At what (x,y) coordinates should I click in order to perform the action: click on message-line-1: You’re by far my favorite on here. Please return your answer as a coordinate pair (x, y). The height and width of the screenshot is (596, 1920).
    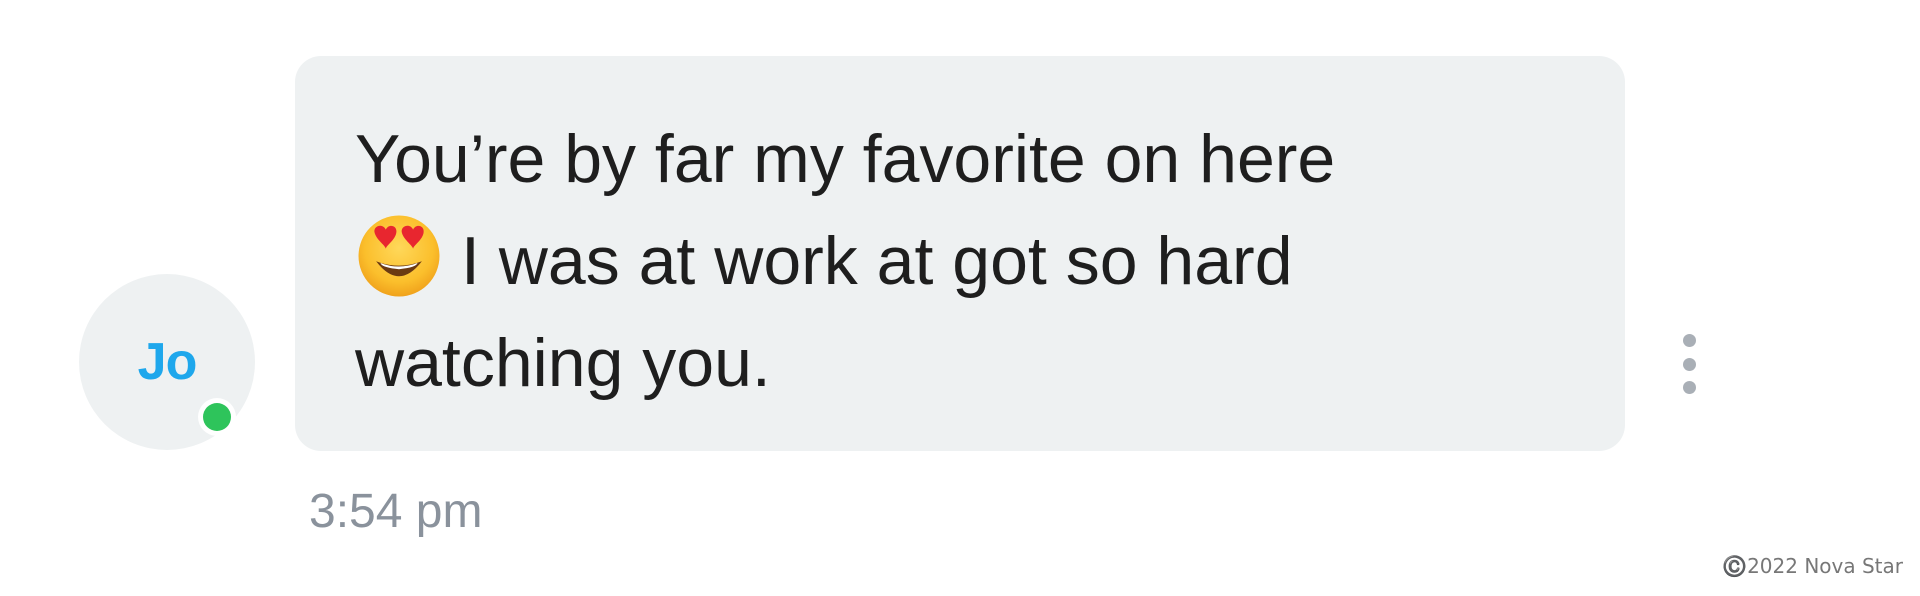
    Looking at the image, I should click on (845, 159).